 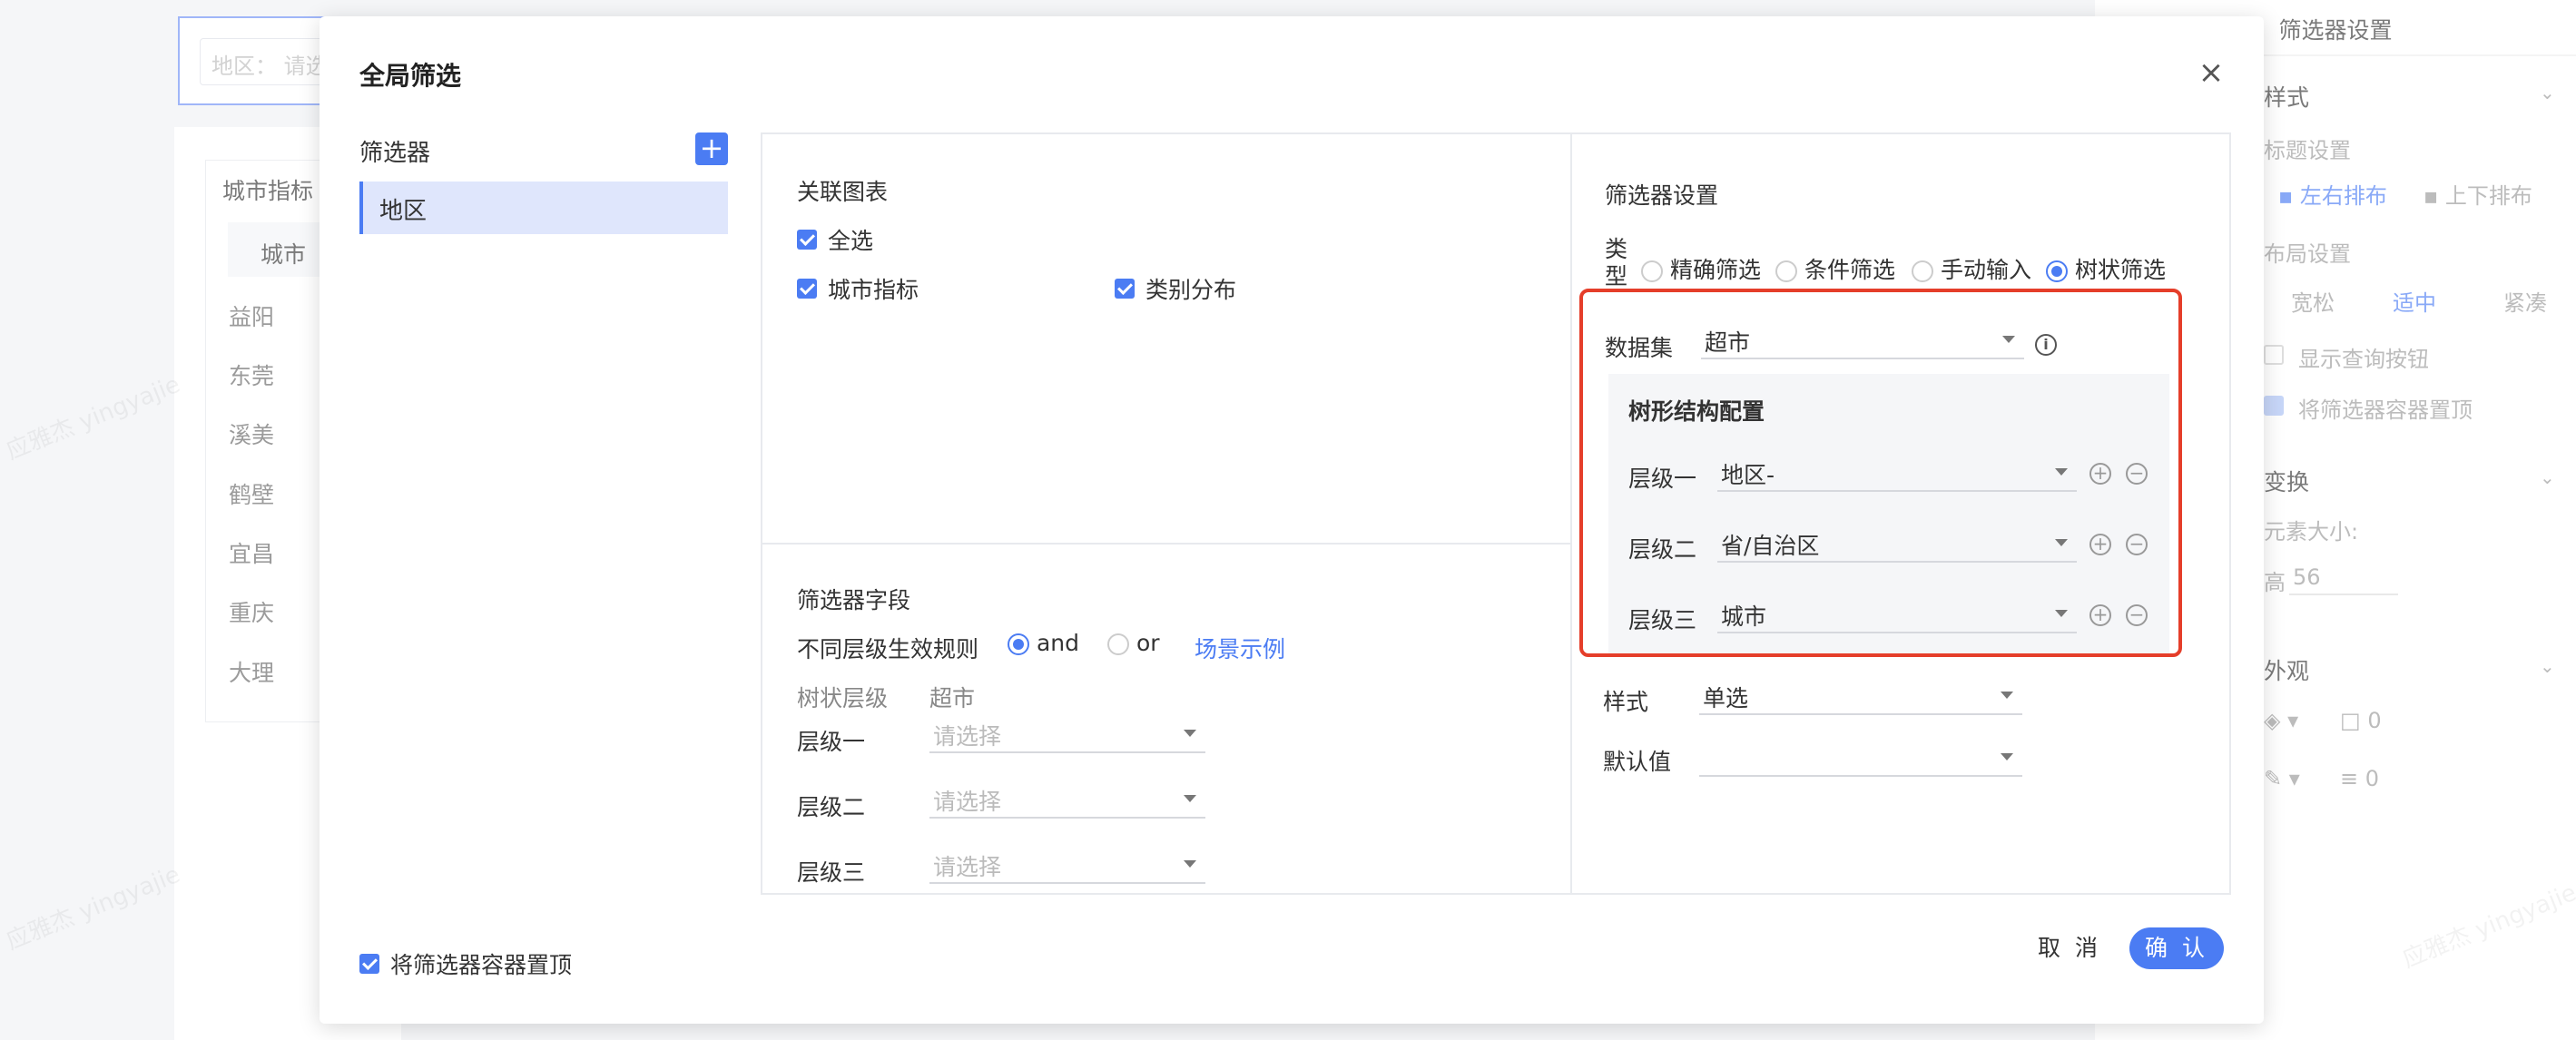 What do you see at coordinates (1067, 800) in the screenshot?
I see `field-level-2-select: 请选择` at bounding box center [1067, 800].